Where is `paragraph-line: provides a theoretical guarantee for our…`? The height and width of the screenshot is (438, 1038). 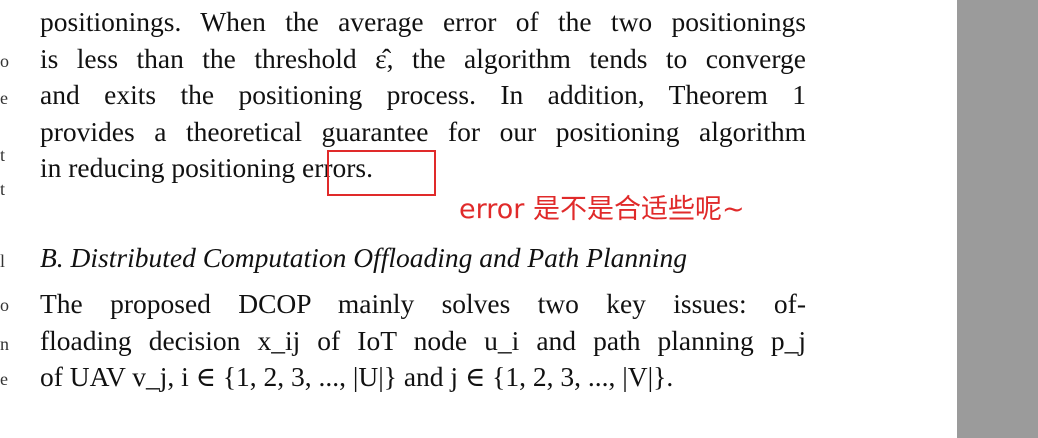
paragraph-line: provides a theoretical guarantee for our… is located at coordinates (423, 131).